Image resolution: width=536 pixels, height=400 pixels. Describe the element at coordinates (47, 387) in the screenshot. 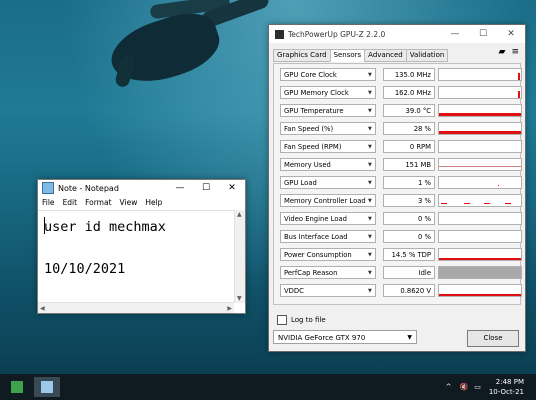

I see `taskbar-notepad-app` at that location.